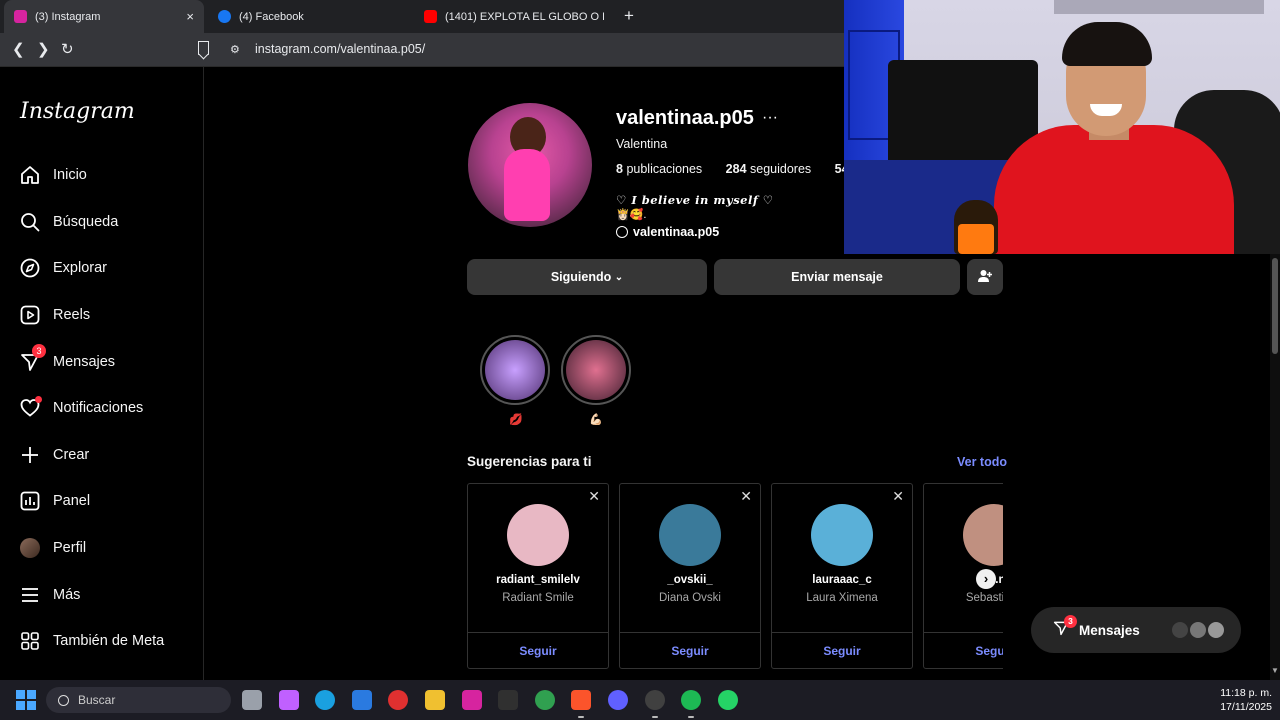 The width and height of the screenshot is (1280, 720). I want to click on suggestion-card: ✕ radiant_smilelv Radiant Smile Seguir, so click(538, 576).